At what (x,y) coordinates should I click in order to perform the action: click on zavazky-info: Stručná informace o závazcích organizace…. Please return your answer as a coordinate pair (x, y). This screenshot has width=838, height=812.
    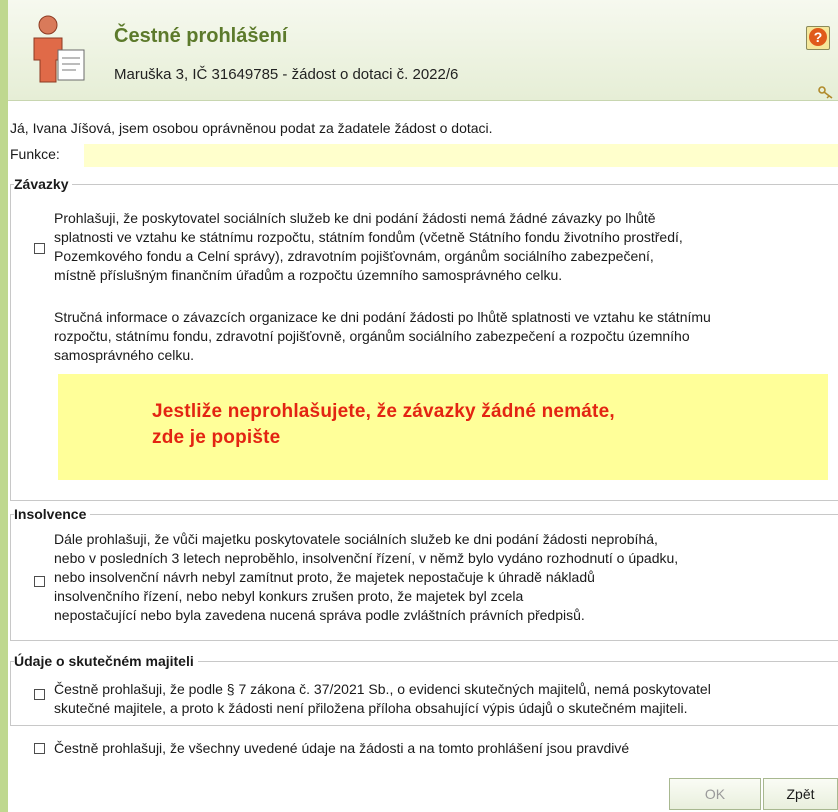
    Looking at the image, I should click on (382, 336).